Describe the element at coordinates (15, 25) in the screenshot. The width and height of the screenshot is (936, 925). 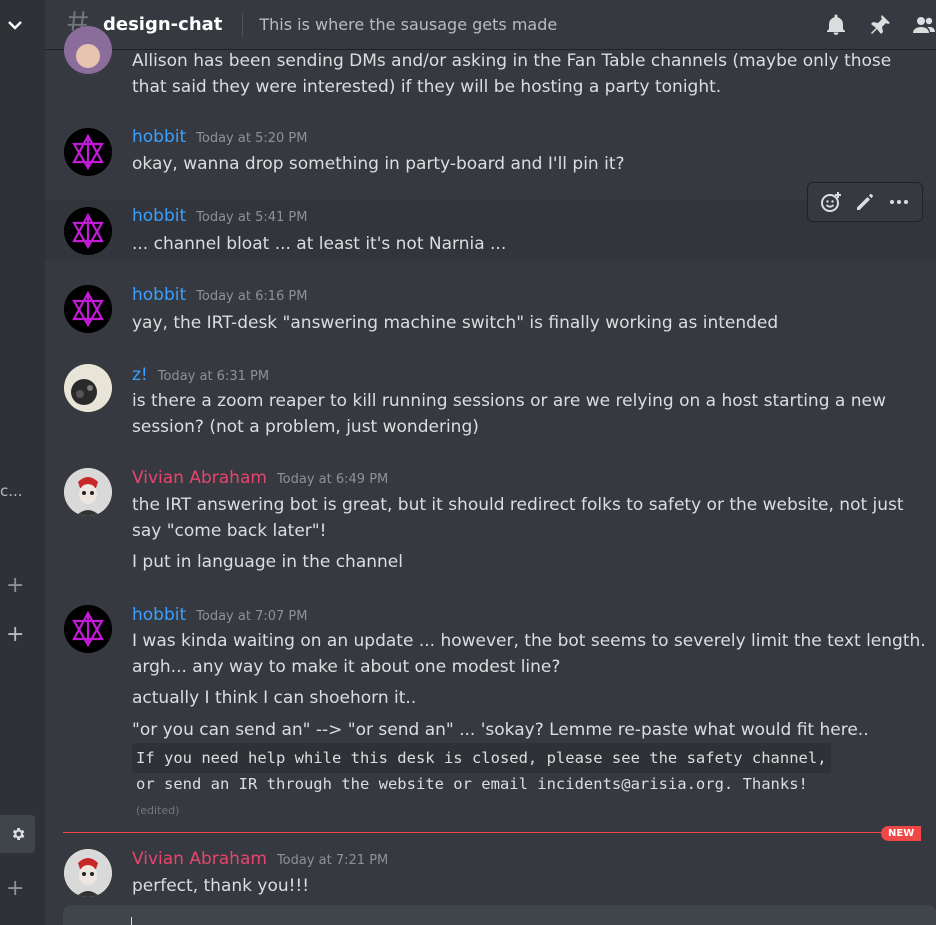
I see `chevron-down-icon` at that location.